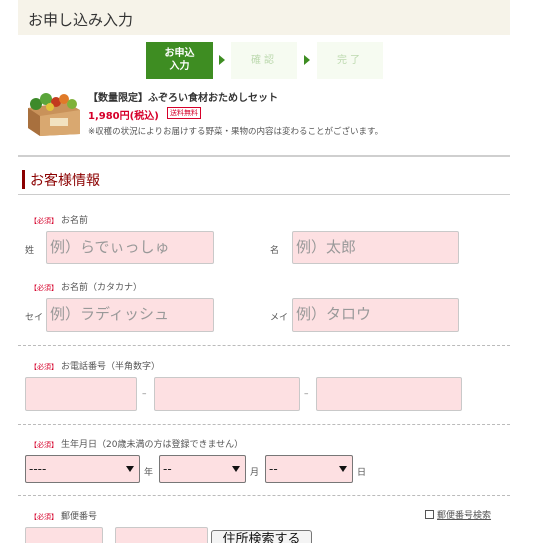 The height and width of the screenshot is (543, 536). I want to click on zip-label: 【必須】 郵便番号, so click(63, 515).